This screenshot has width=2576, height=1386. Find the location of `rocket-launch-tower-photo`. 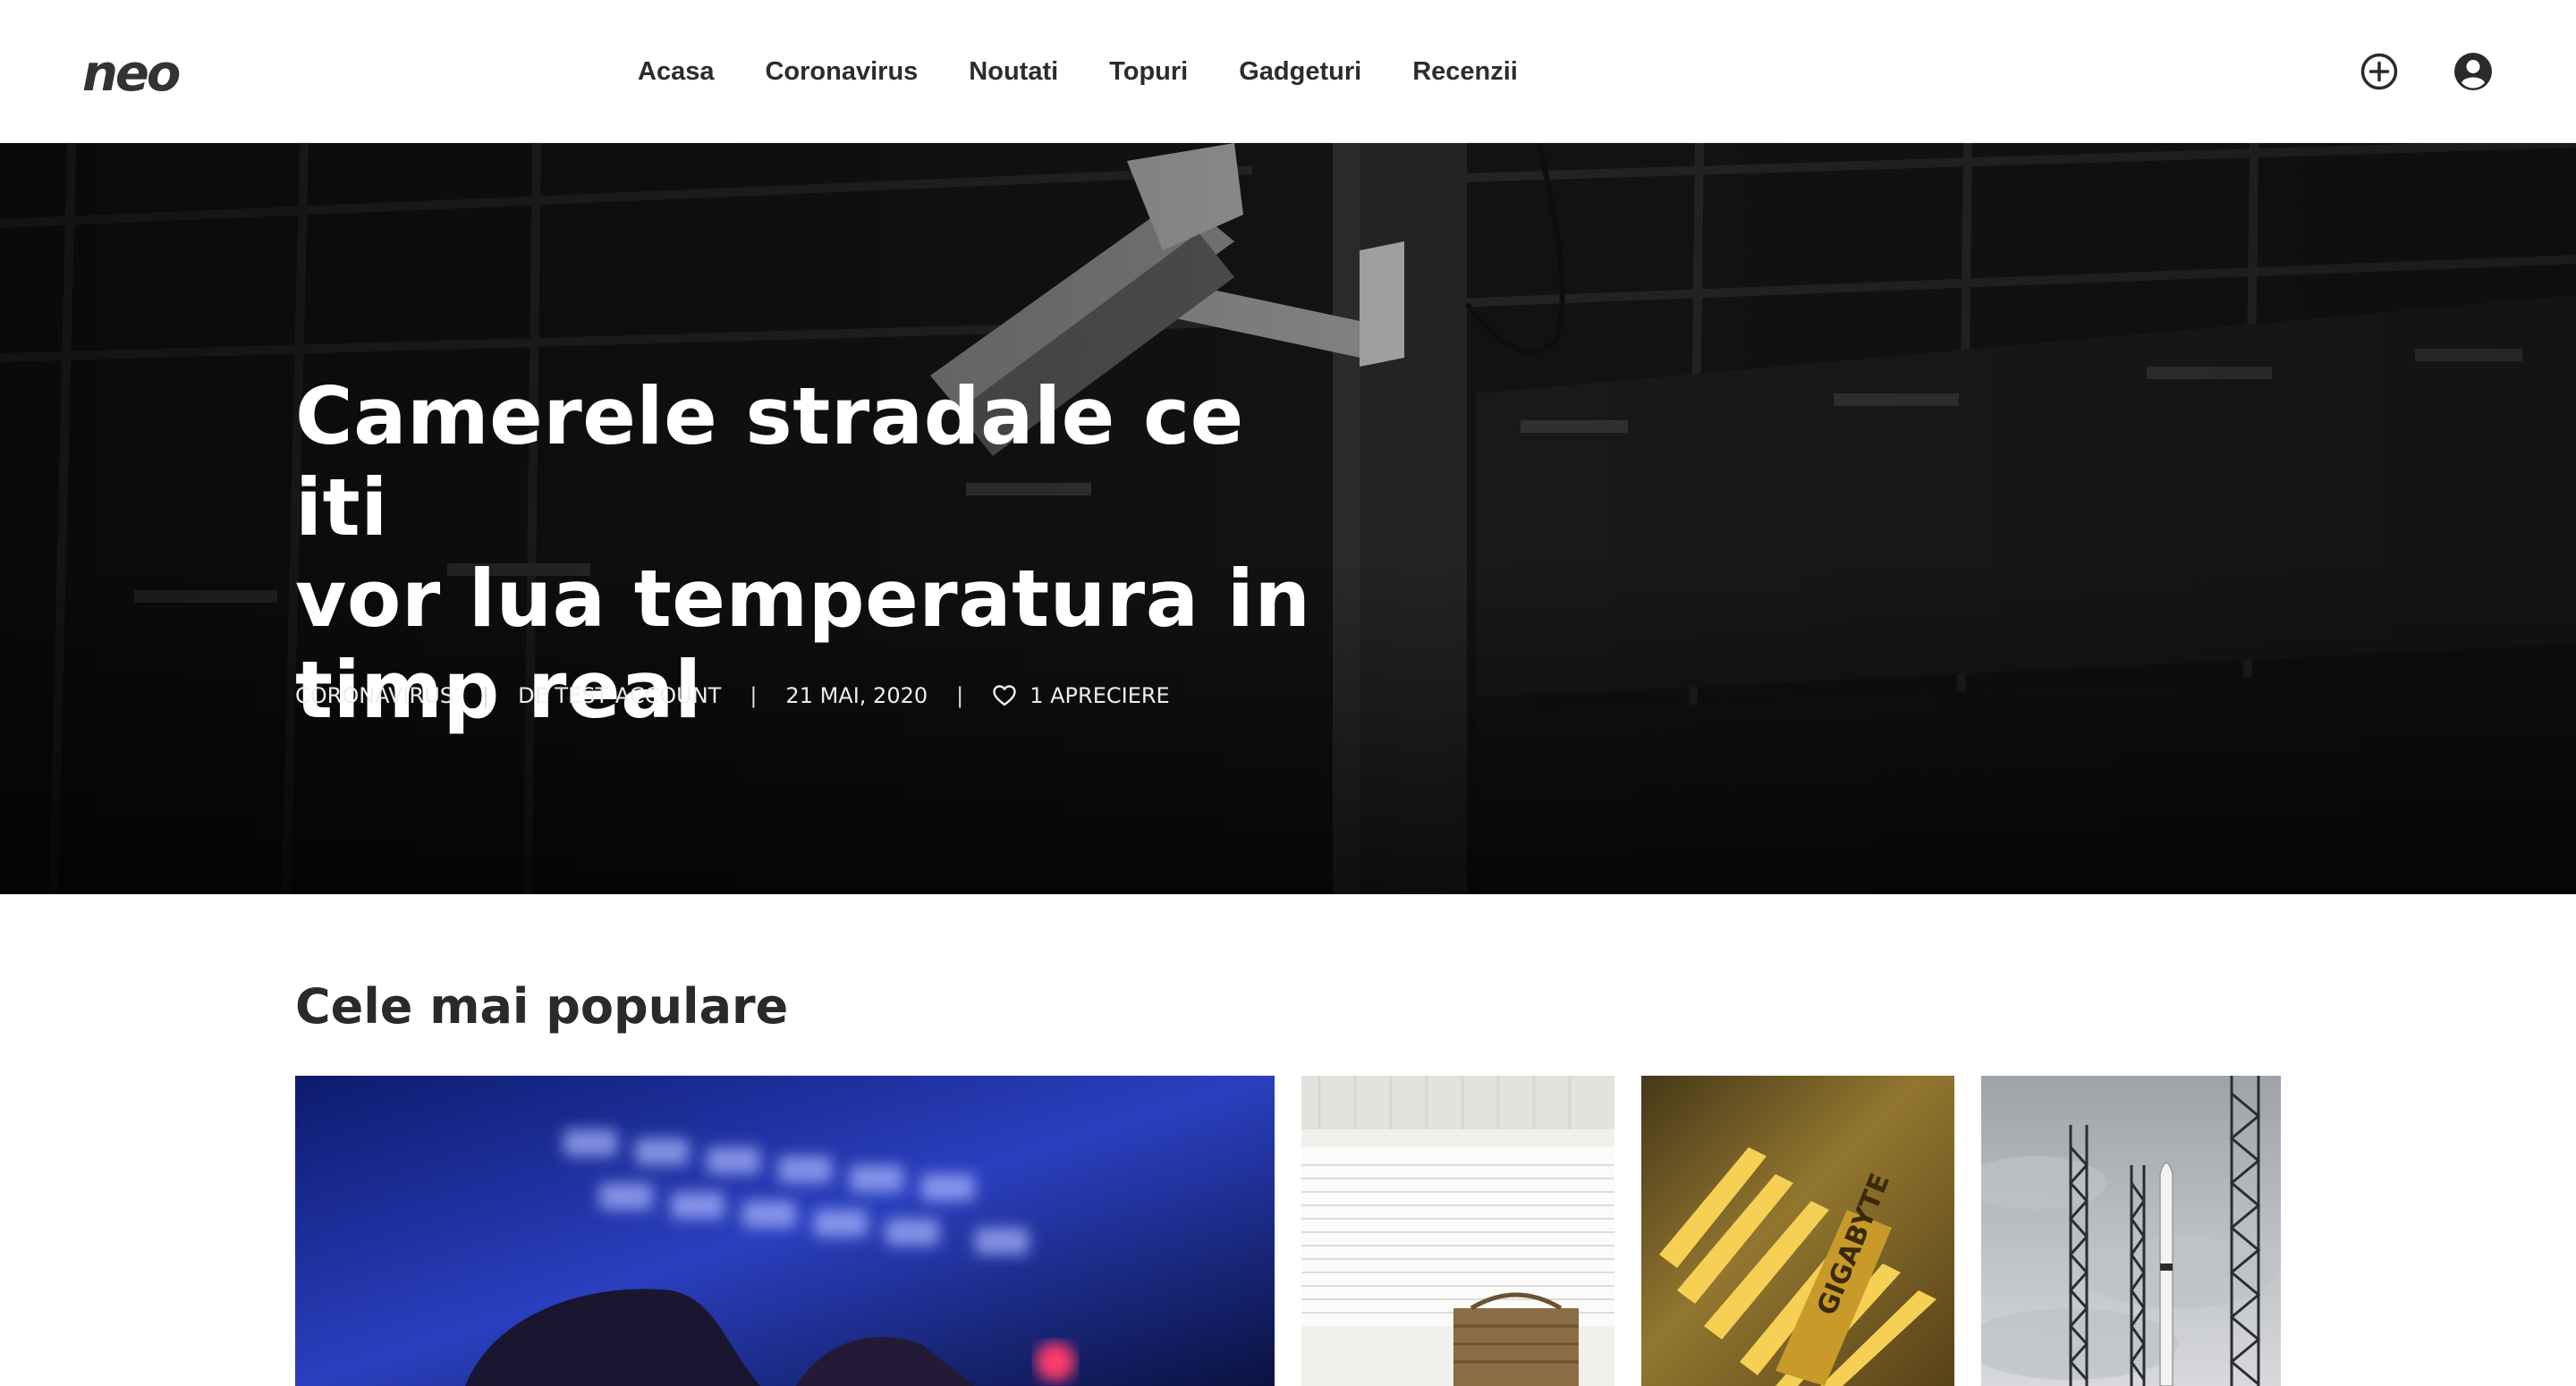

rocket-launch-tower-photo is located at coordinates (2131, 1231).